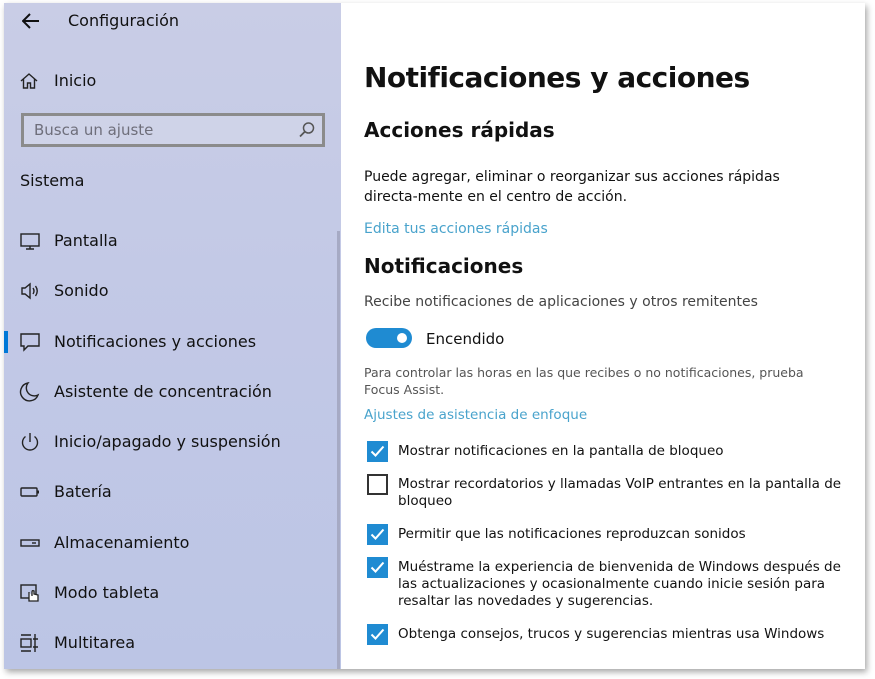 This screenshot has width=875, height=679. What do you see at coordinates (75, 80) in the screenshot?
I see `sidebar-item-label: Inicio` at bounding box center [75, 80].